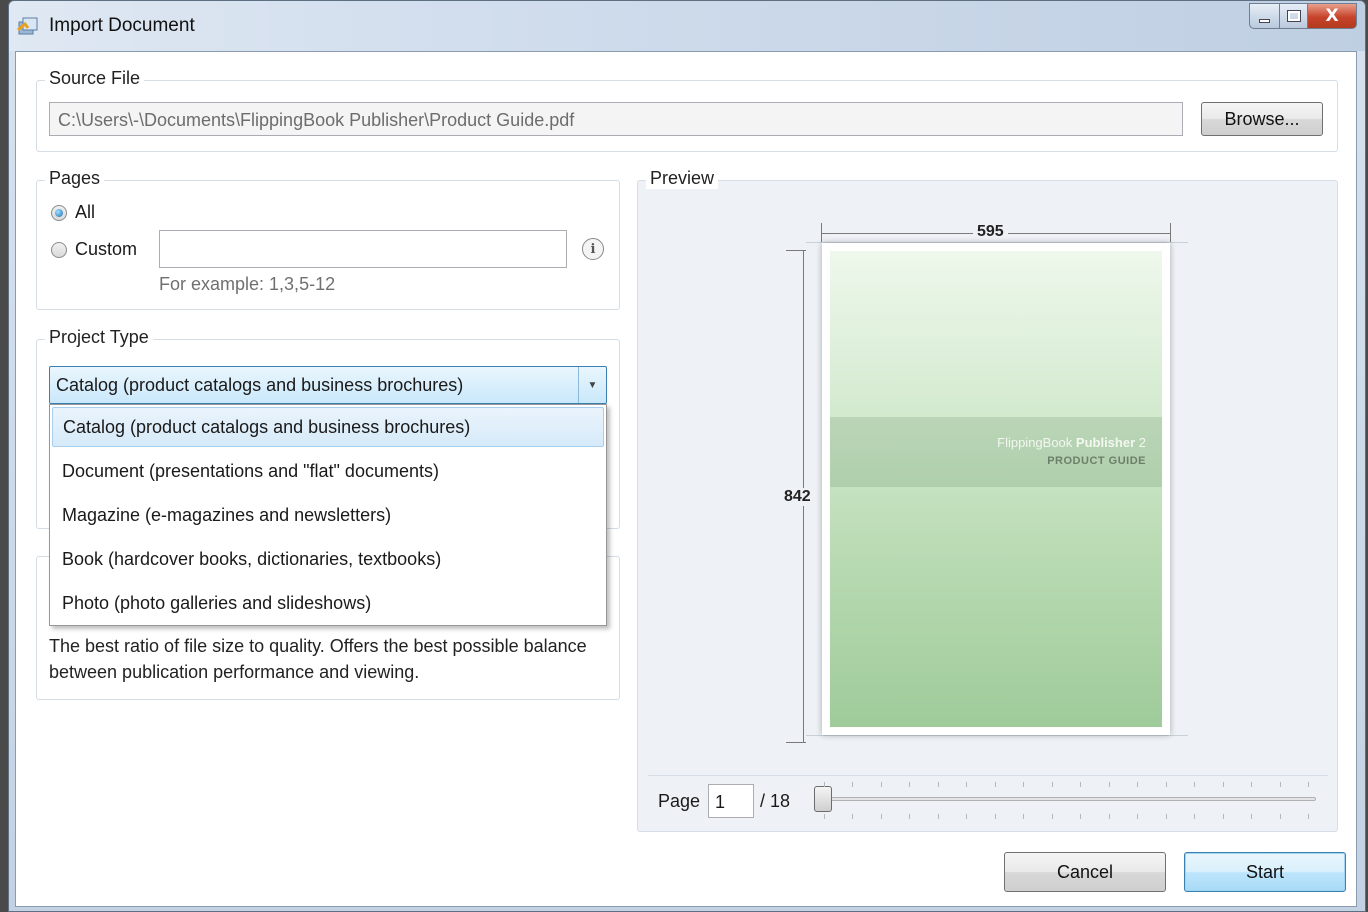 The image size is (1368, 912). What do you see at coordinates (996, 452) in the screenshot?
I see `cover-title-band: FlippingBook Publisher 2 PRODUCT GUIDE` at bounding box center [996, 452].